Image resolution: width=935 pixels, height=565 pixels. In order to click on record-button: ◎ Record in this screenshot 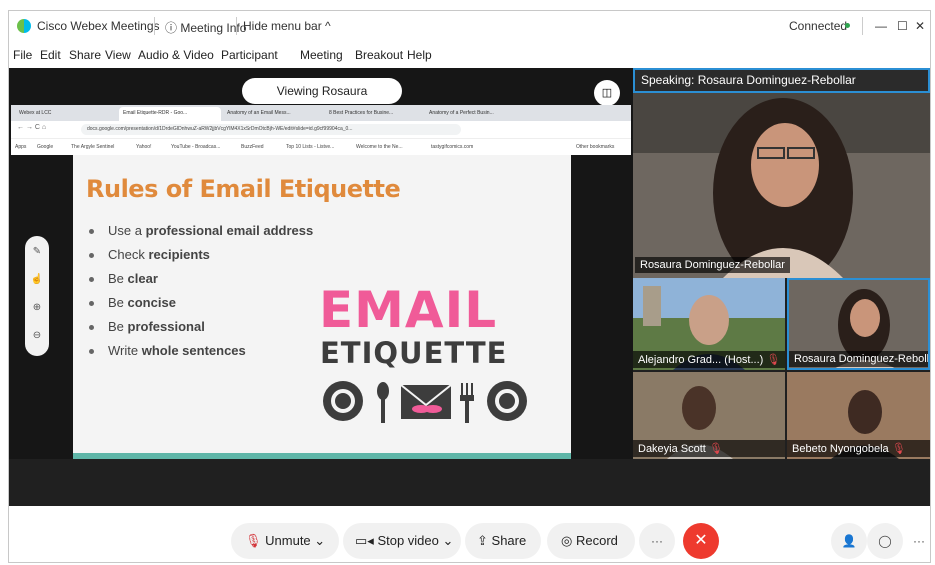, I will do `click(591, 541)`.